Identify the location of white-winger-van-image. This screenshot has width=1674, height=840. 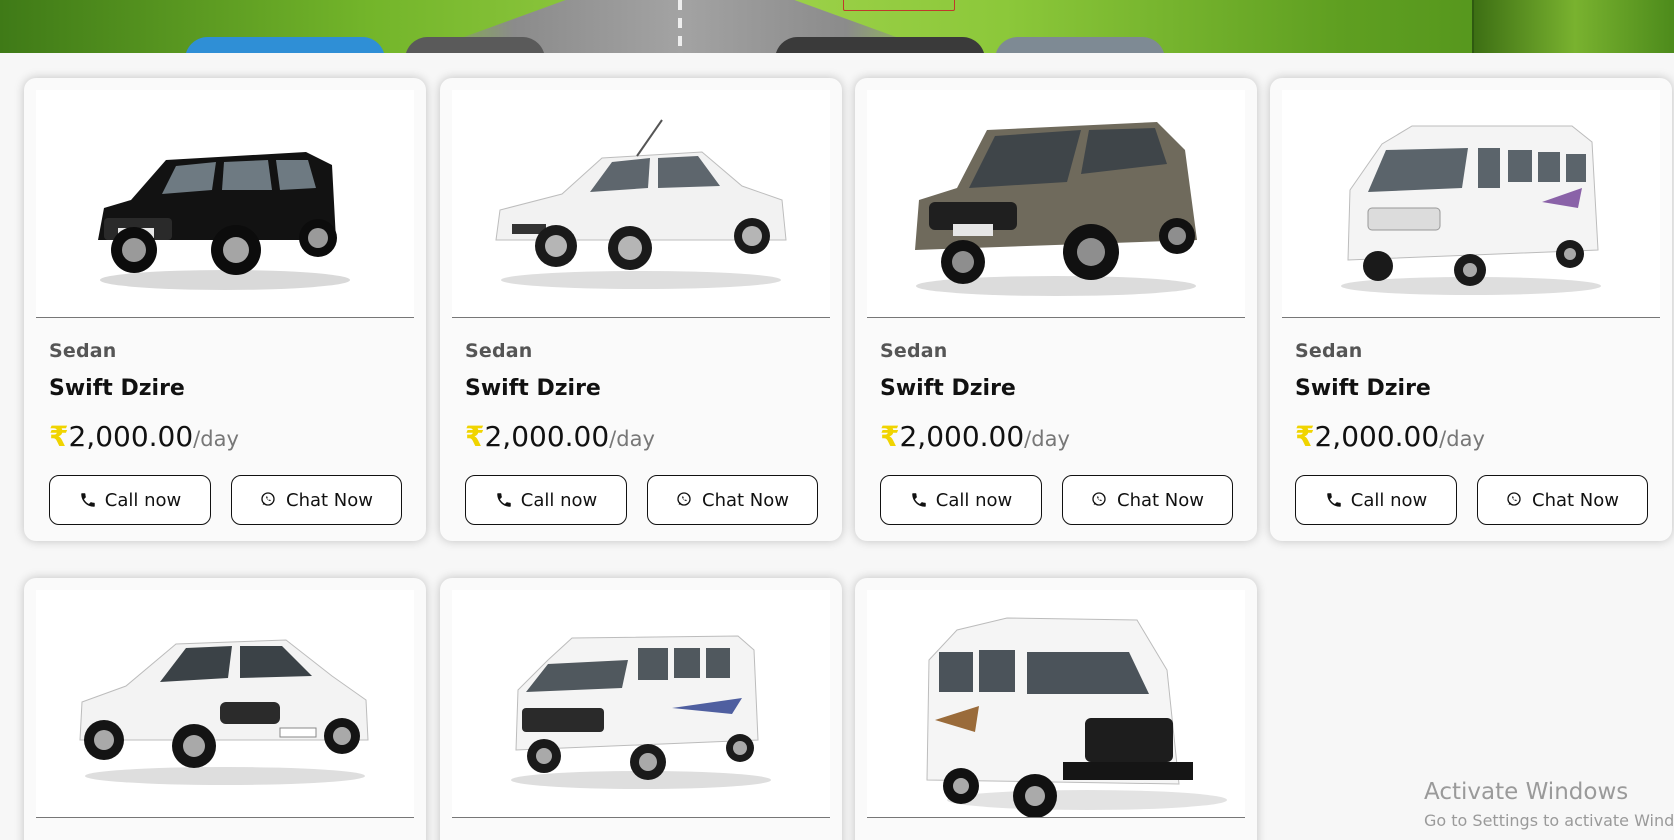
(641, 712).